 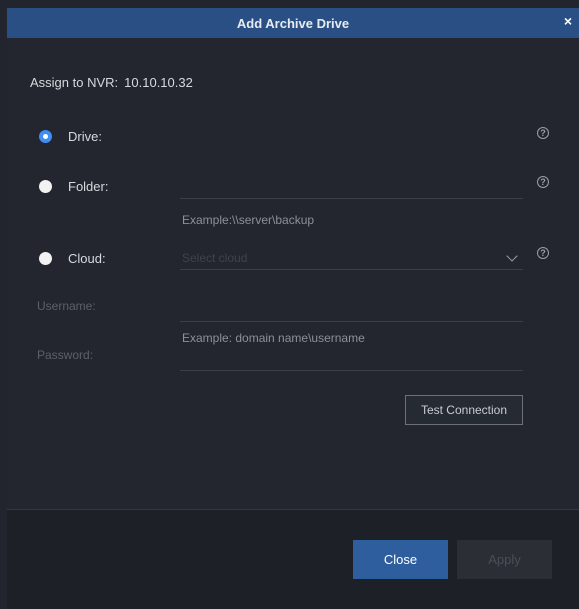 What do you see at coordinates (504, 559) in the screenshot?
I see `apply-button: Apply` at bounding box center [504, 559].